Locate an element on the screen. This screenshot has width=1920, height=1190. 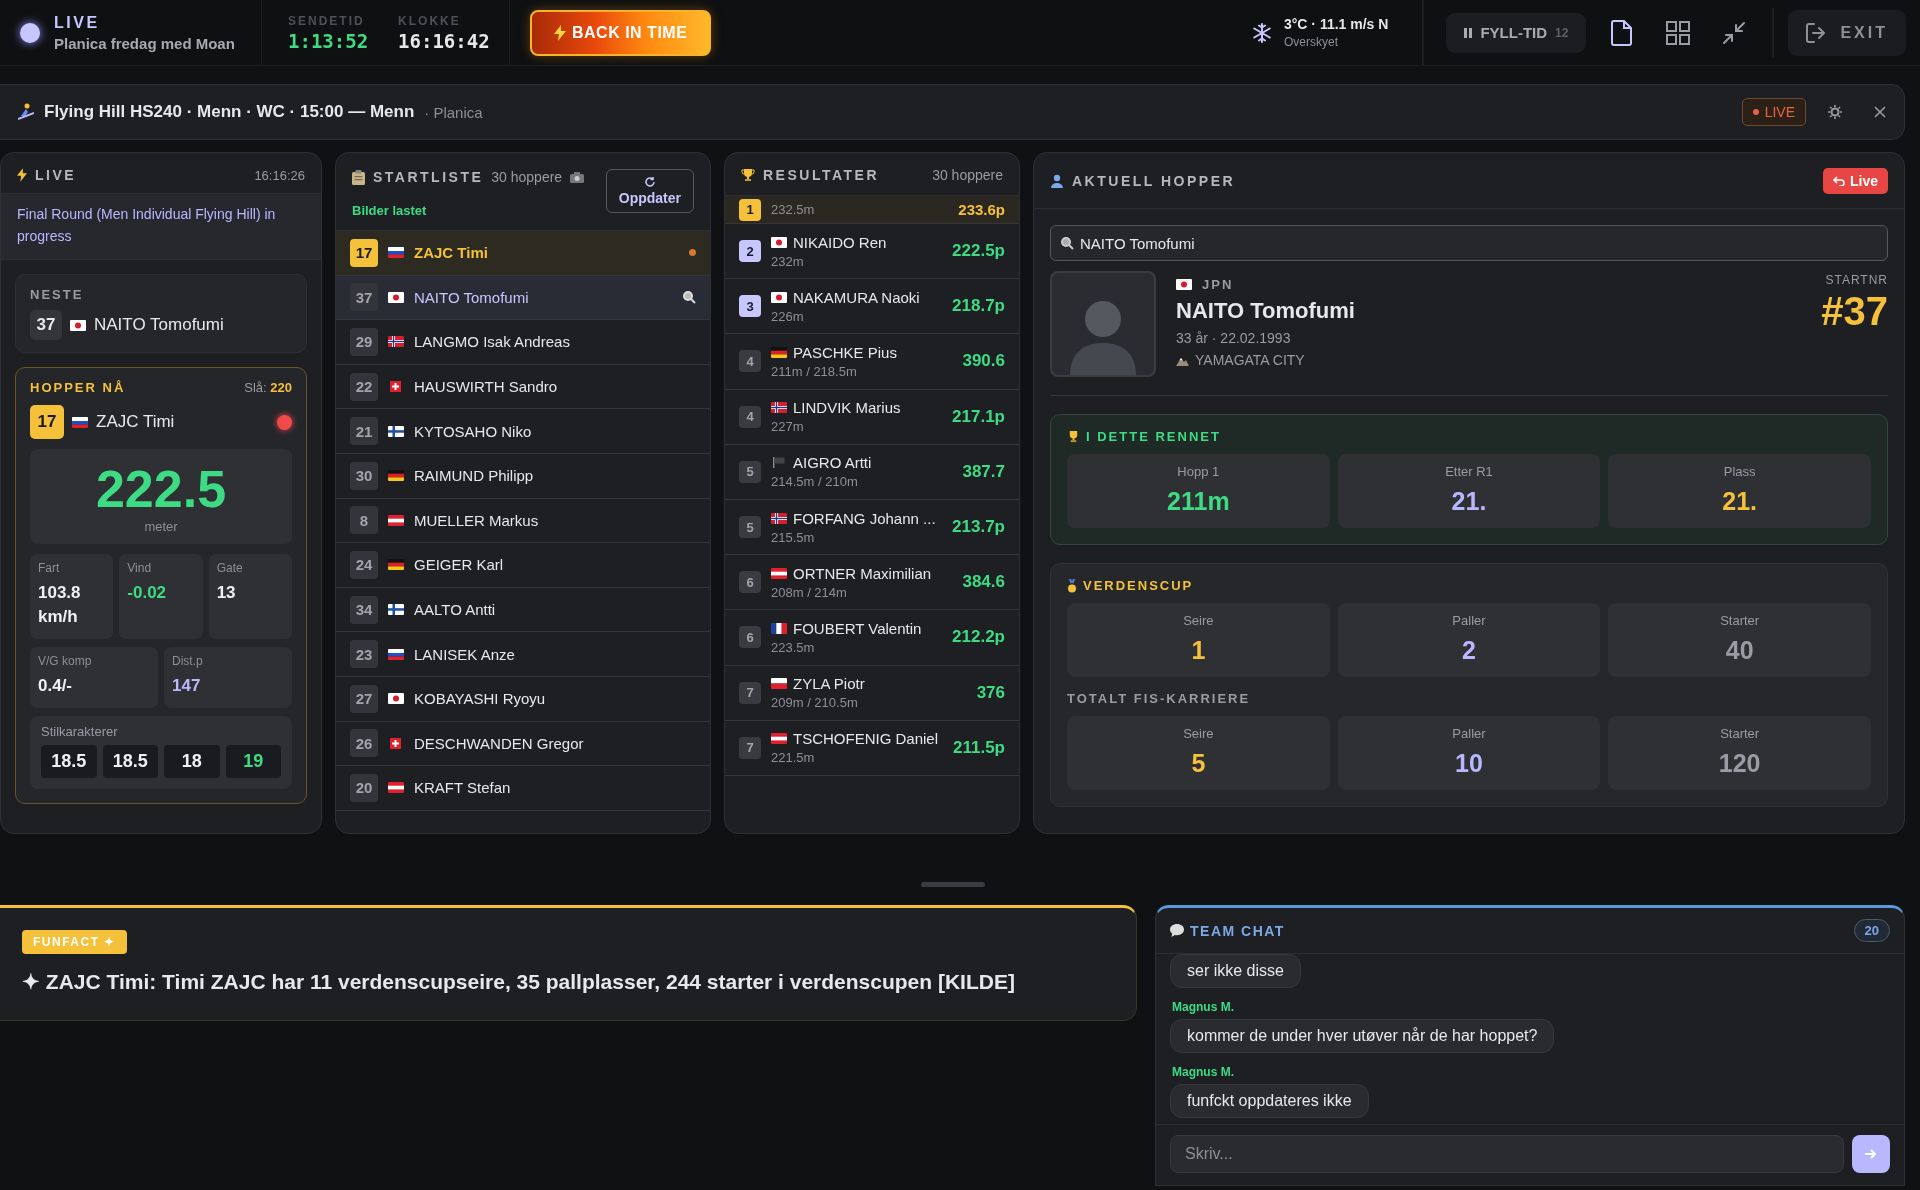
jumper-name: RAIMUND Philipp is located at coordinates (474, 476).